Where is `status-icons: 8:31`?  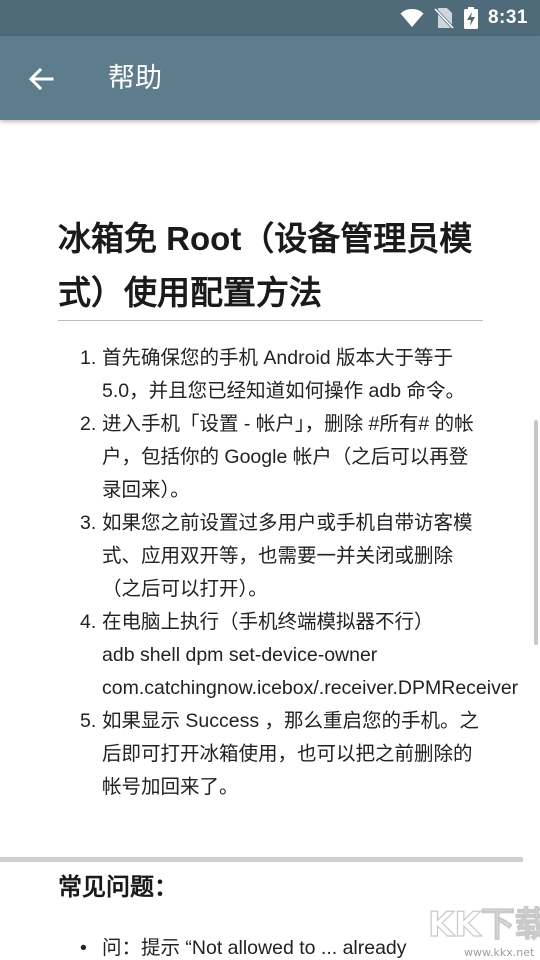
status-icons: 8:31 is located at coordinates (464, 18).